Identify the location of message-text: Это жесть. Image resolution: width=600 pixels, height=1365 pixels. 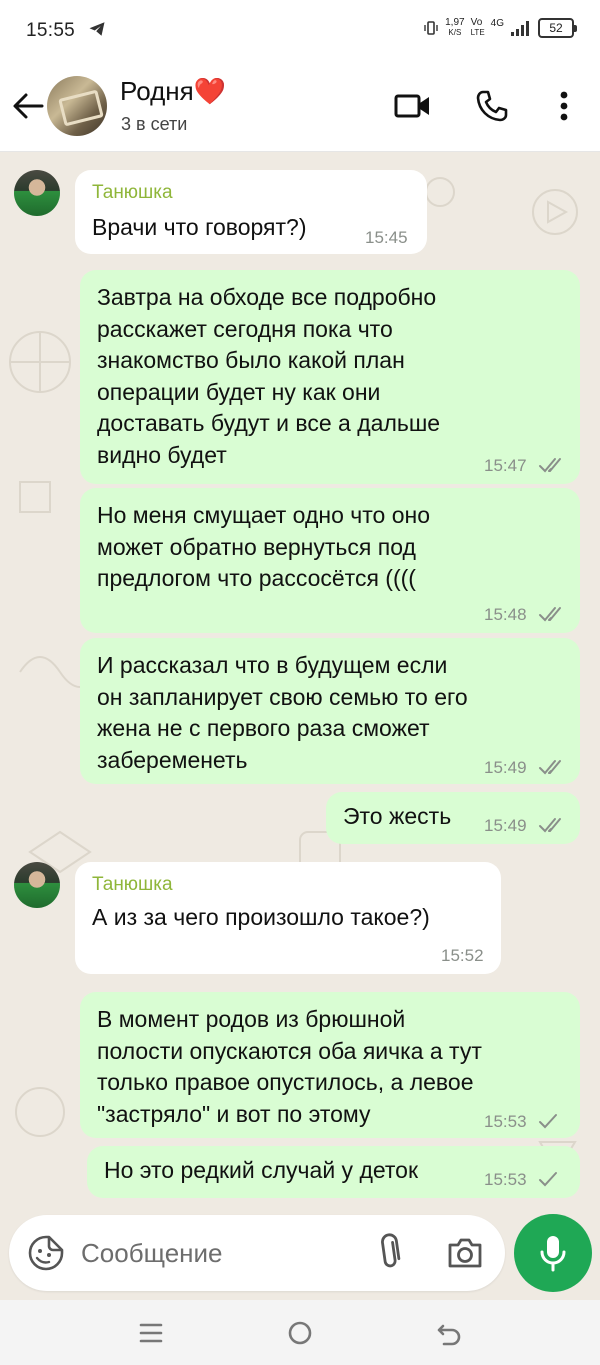
(397, 816).